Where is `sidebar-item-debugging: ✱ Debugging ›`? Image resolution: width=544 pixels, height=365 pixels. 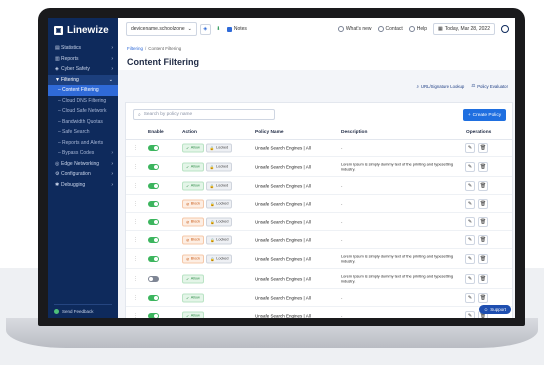
sidebar-item-debugging: ✱ Debugging › is located at coordinates (83, 185).